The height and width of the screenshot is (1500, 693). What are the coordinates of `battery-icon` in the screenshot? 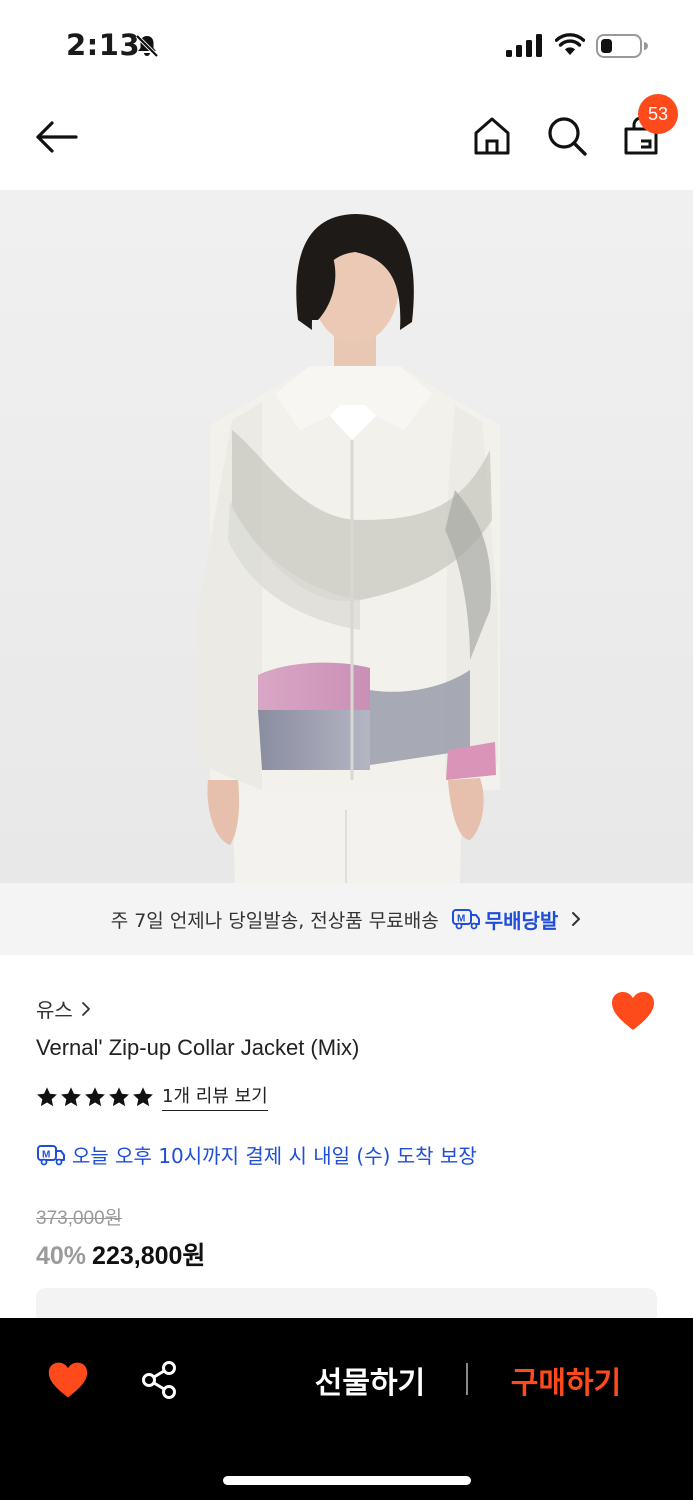 It's located at (622, 46).